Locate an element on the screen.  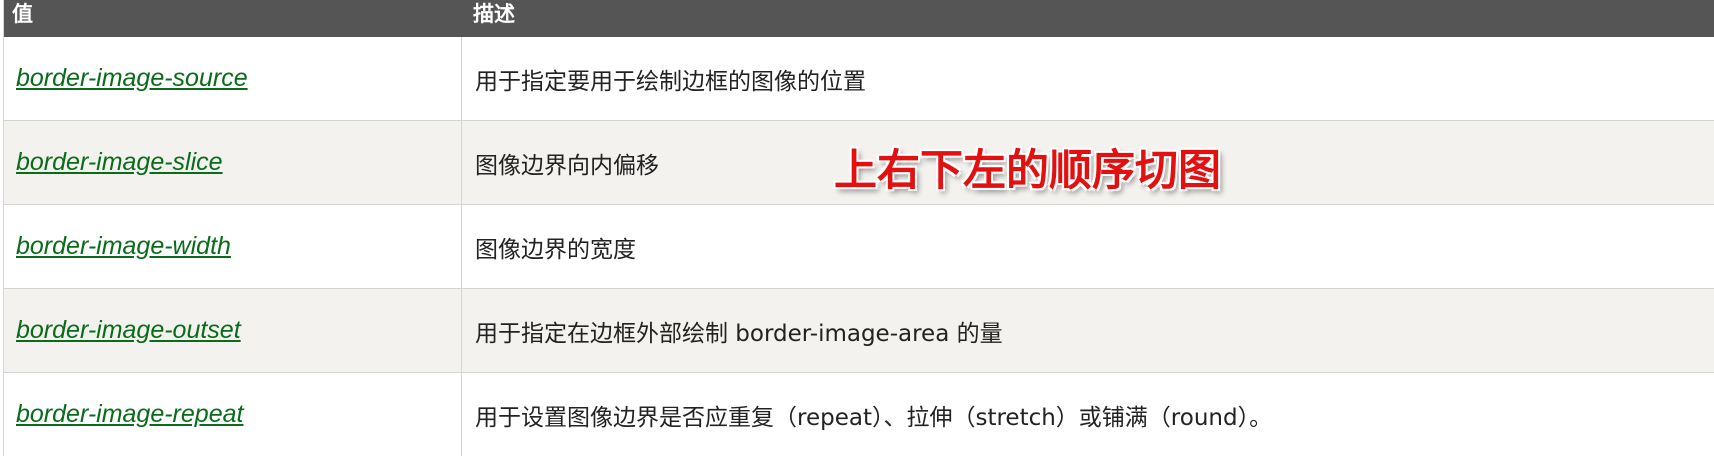
property-cell: border-image-source is located at coordinates (233, 78).